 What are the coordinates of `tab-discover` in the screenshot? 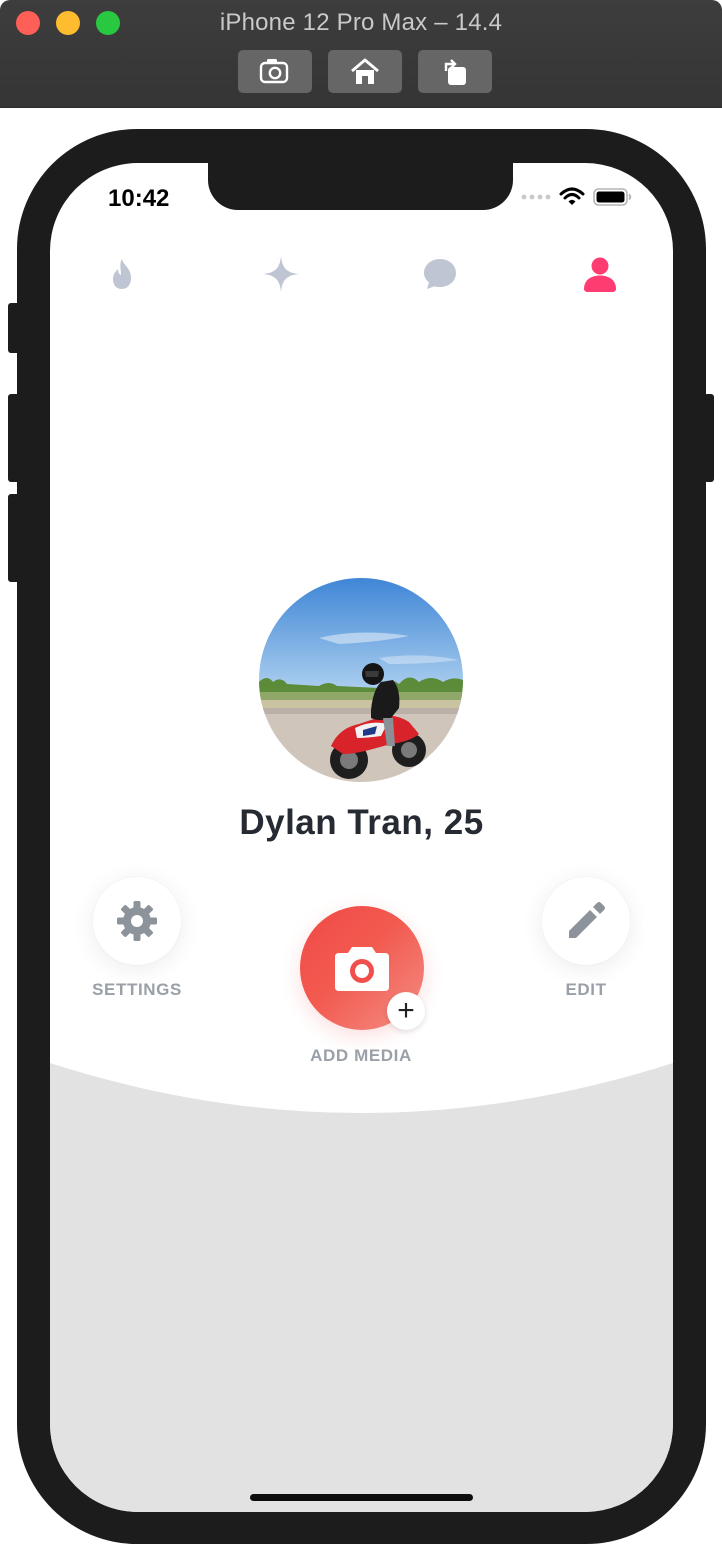 It's located at (122, 274).